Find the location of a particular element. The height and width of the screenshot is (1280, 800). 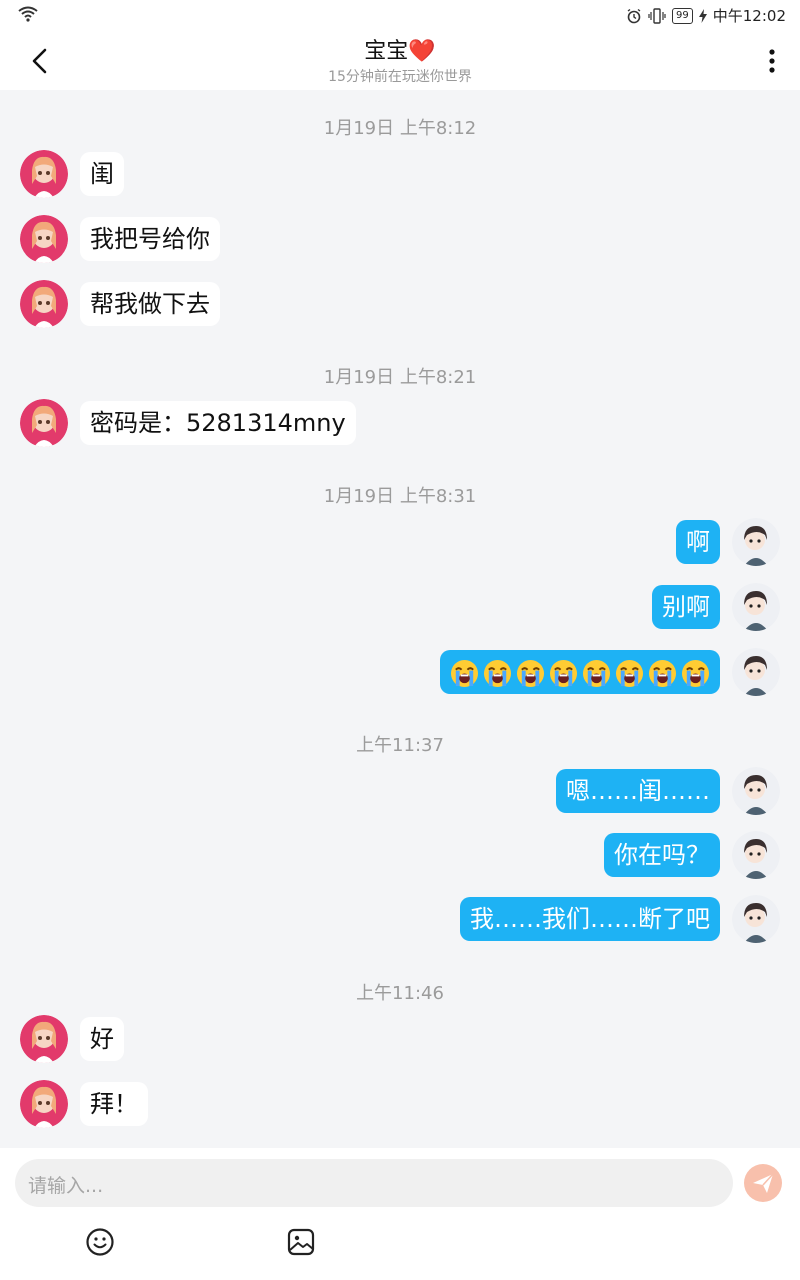

timestamp: 1月19日 上午8:31 is located at coordinates (400, 496).